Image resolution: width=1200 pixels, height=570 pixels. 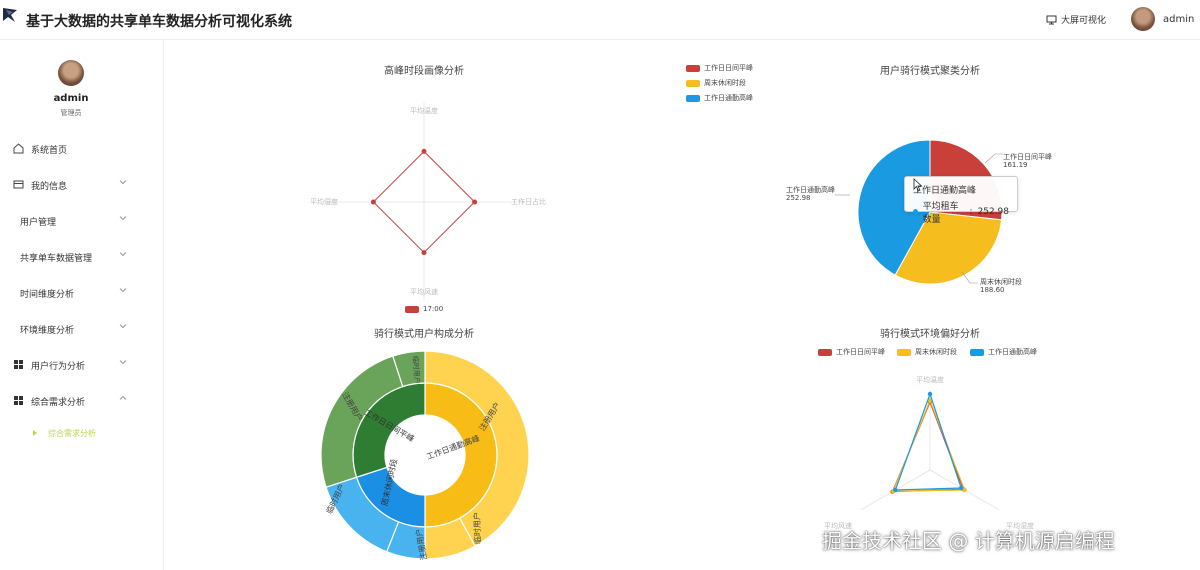 I want to click on radar-series-offpeak, so click(x=928, y=446).